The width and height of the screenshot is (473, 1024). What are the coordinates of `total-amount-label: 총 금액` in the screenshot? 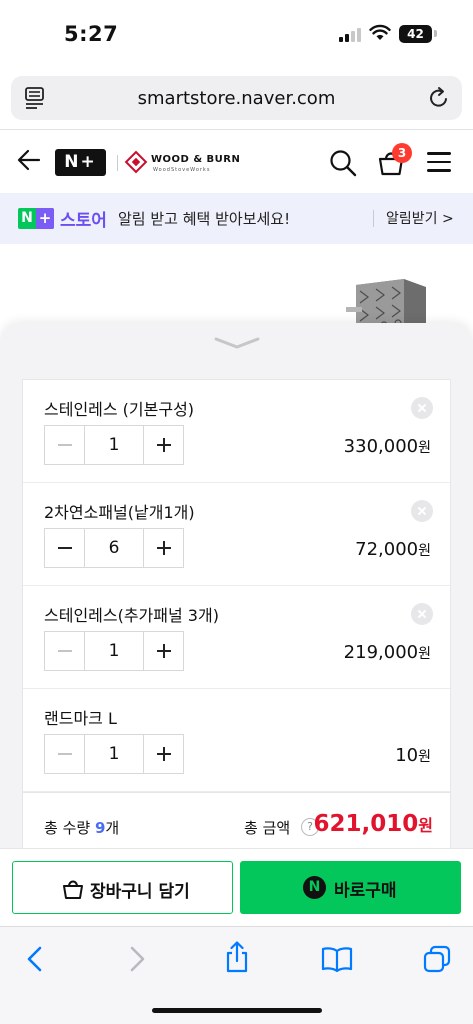 It's located at (267, 828).